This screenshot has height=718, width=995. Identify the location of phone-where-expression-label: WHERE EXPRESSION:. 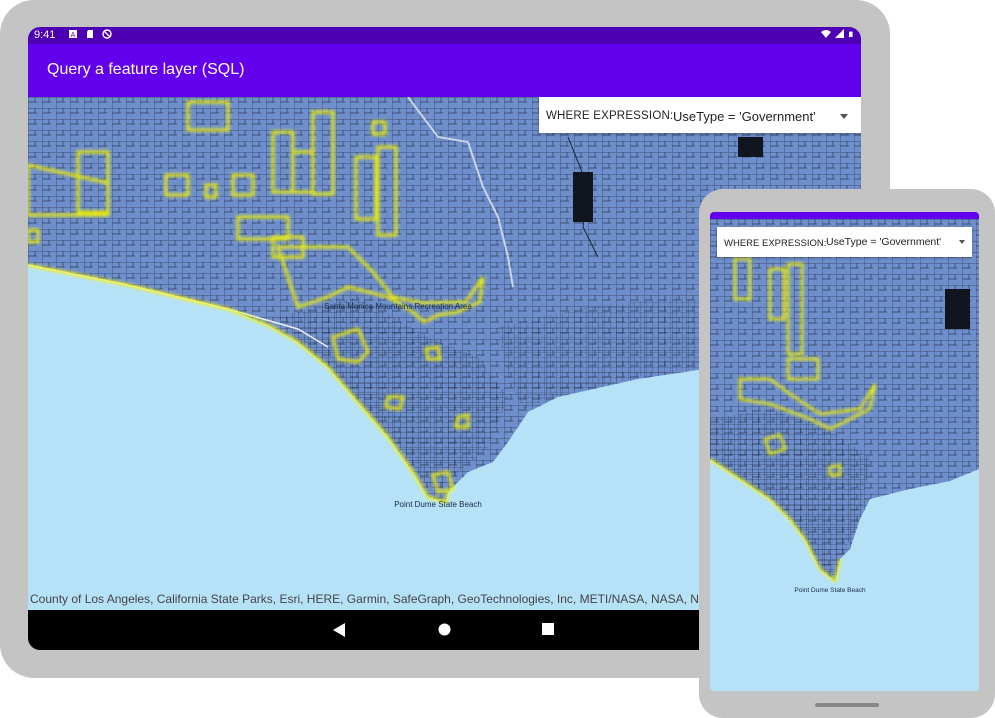
(775, 243).